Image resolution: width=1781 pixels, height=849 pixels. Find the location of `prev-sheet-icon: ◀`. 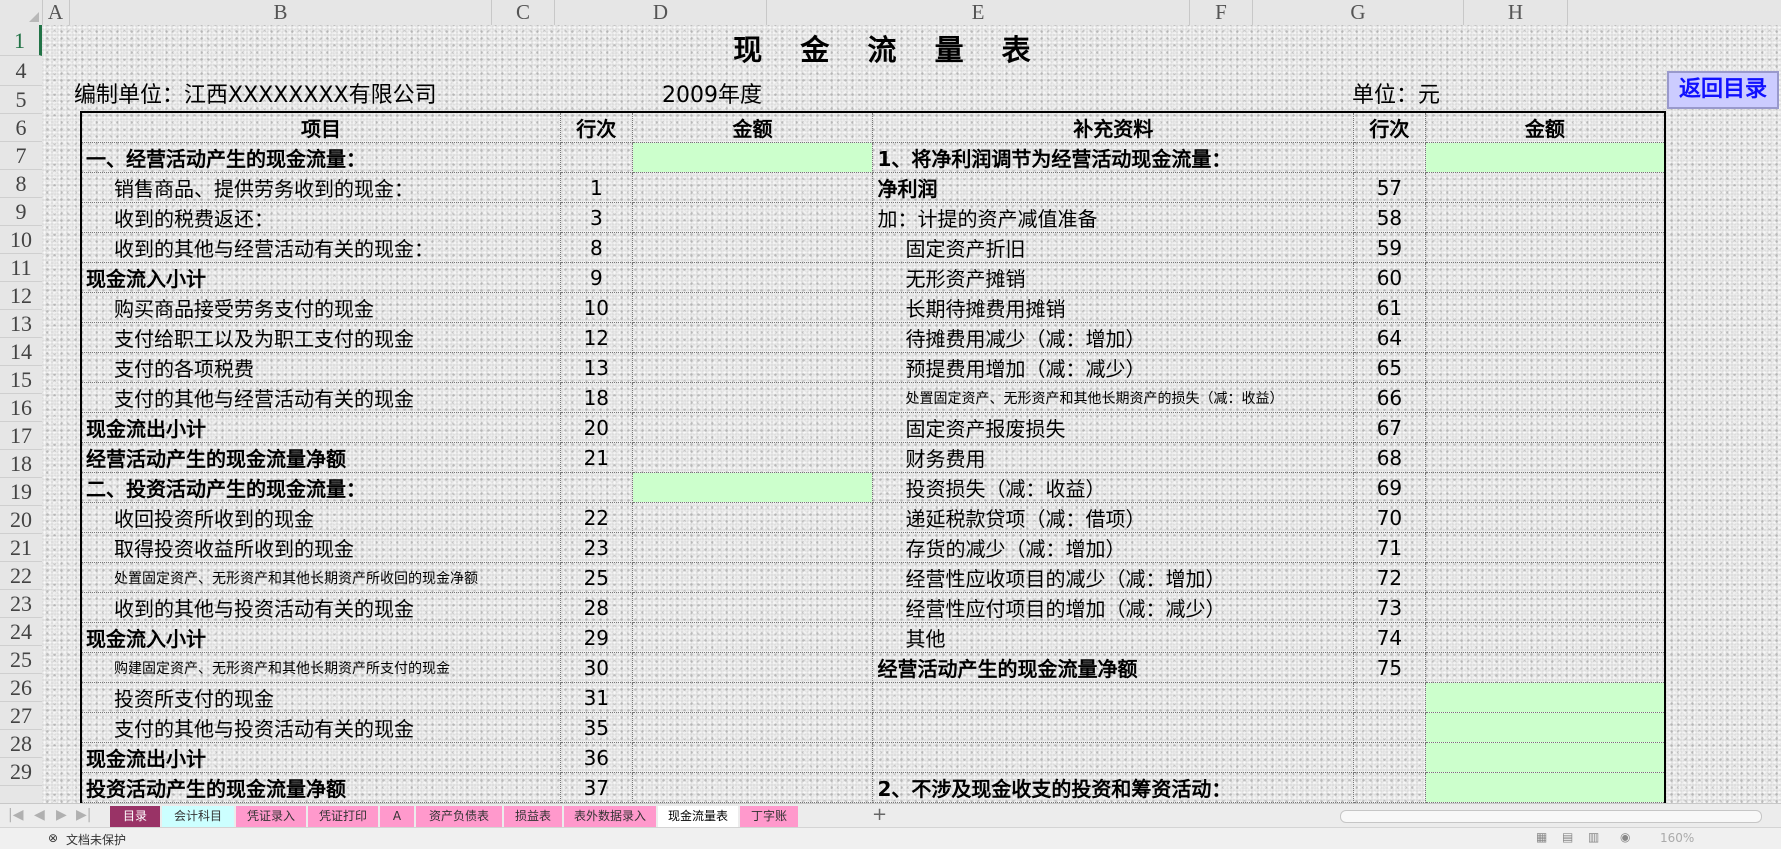

prev-sheet-icon: ◀ is located at coordinates (39, 815).